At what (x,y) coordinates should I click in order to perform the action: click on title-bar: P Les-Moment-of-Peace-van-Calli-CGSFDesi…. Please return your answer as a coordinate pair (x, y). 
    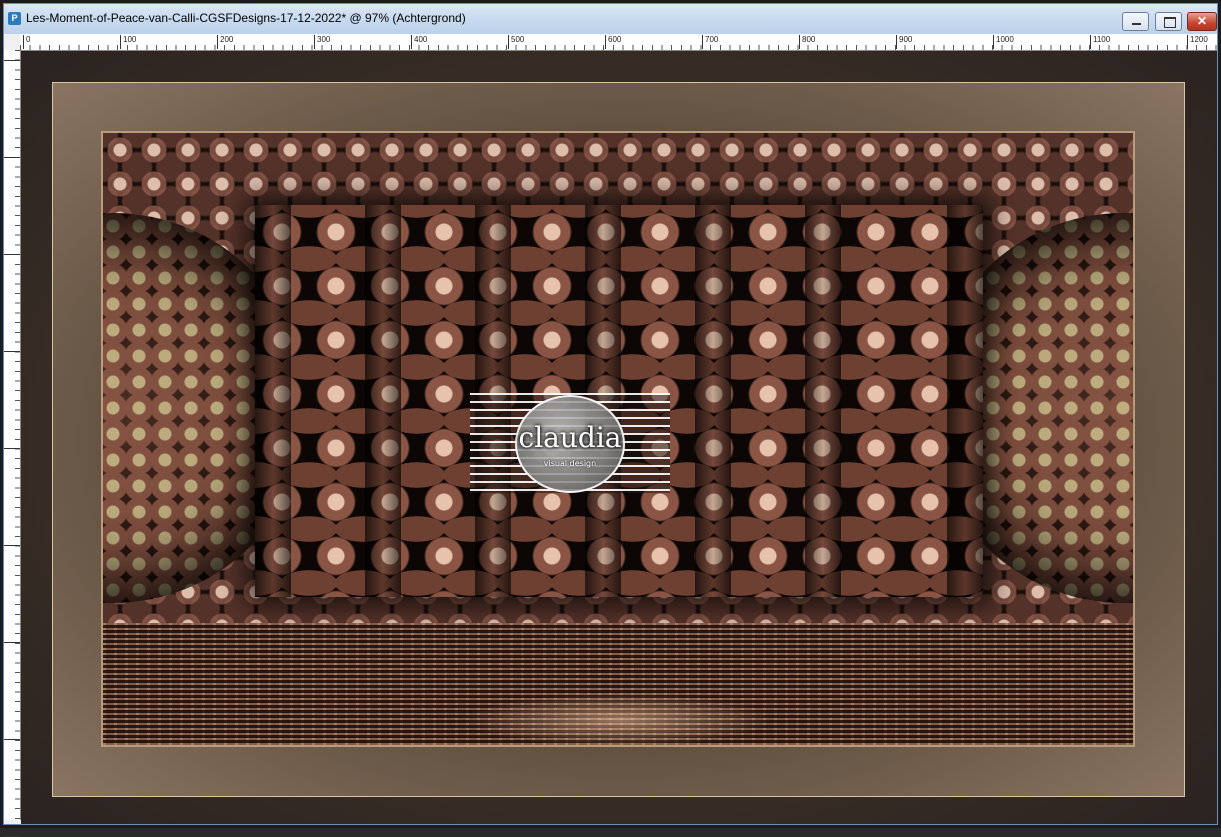
    Looking at the image, I should click on (610, 19).